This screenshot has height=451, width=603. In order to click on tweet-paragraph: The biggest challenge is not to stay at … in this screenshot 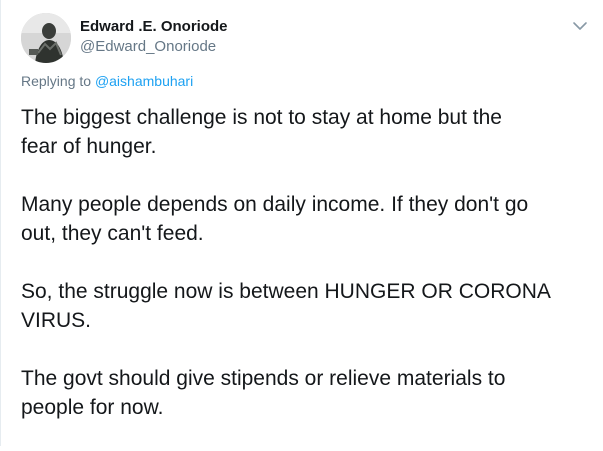, I will do `click(261, 132)`.